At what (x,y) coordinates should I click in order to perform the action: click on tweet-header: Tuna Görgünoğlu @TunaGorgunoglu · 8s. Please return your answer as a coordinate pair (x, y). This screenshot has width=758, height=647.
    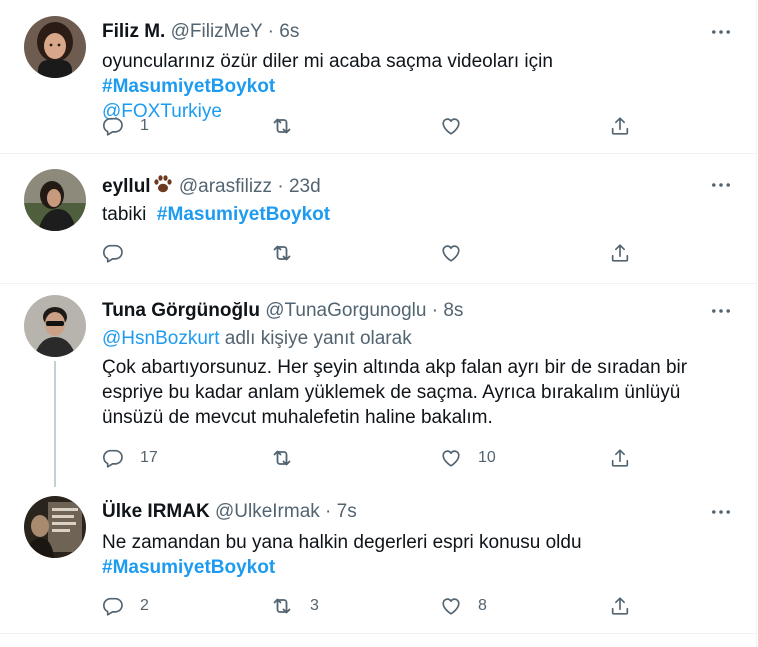
    Looking at the image, I should click on (399, 311).